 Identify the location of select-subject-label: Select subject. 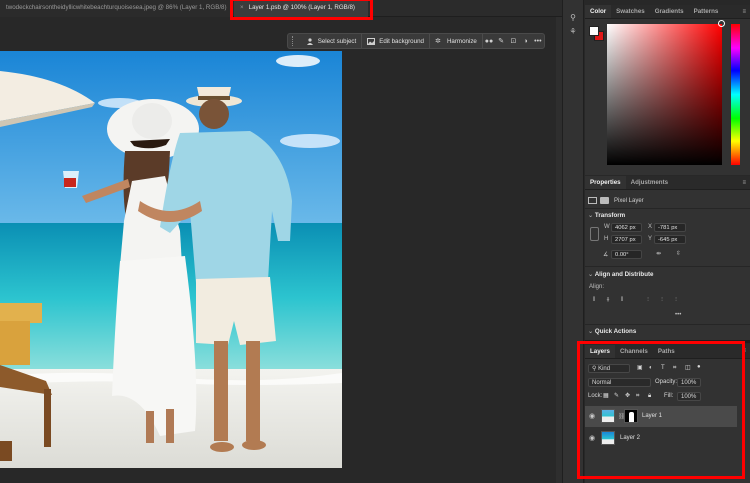
(337, 41).